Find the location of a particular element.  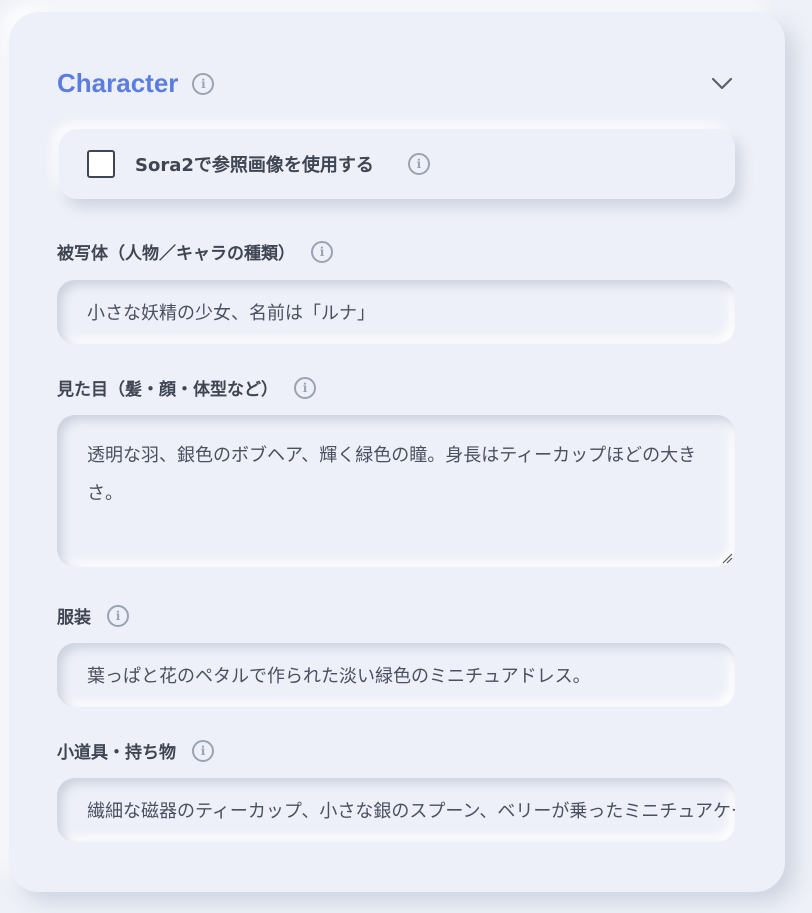

props-label-text: 小道具・持ち物 is located at coordinates (116, 753).